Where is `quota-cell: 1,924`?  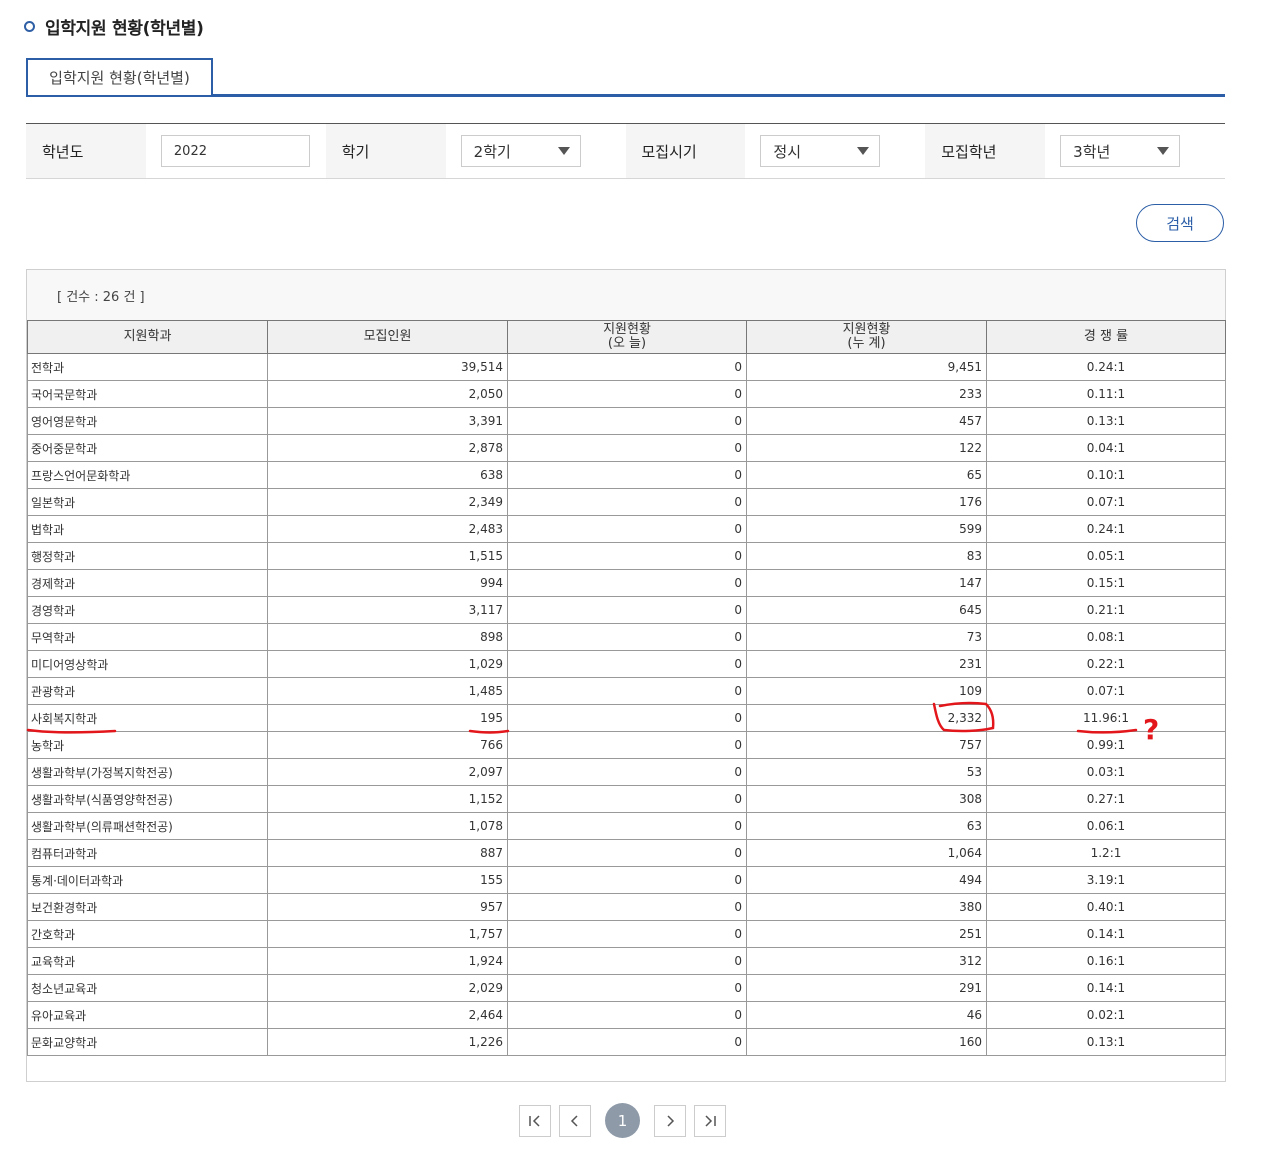 quota-cell: 1,924 is located at coordinates (387, 961).